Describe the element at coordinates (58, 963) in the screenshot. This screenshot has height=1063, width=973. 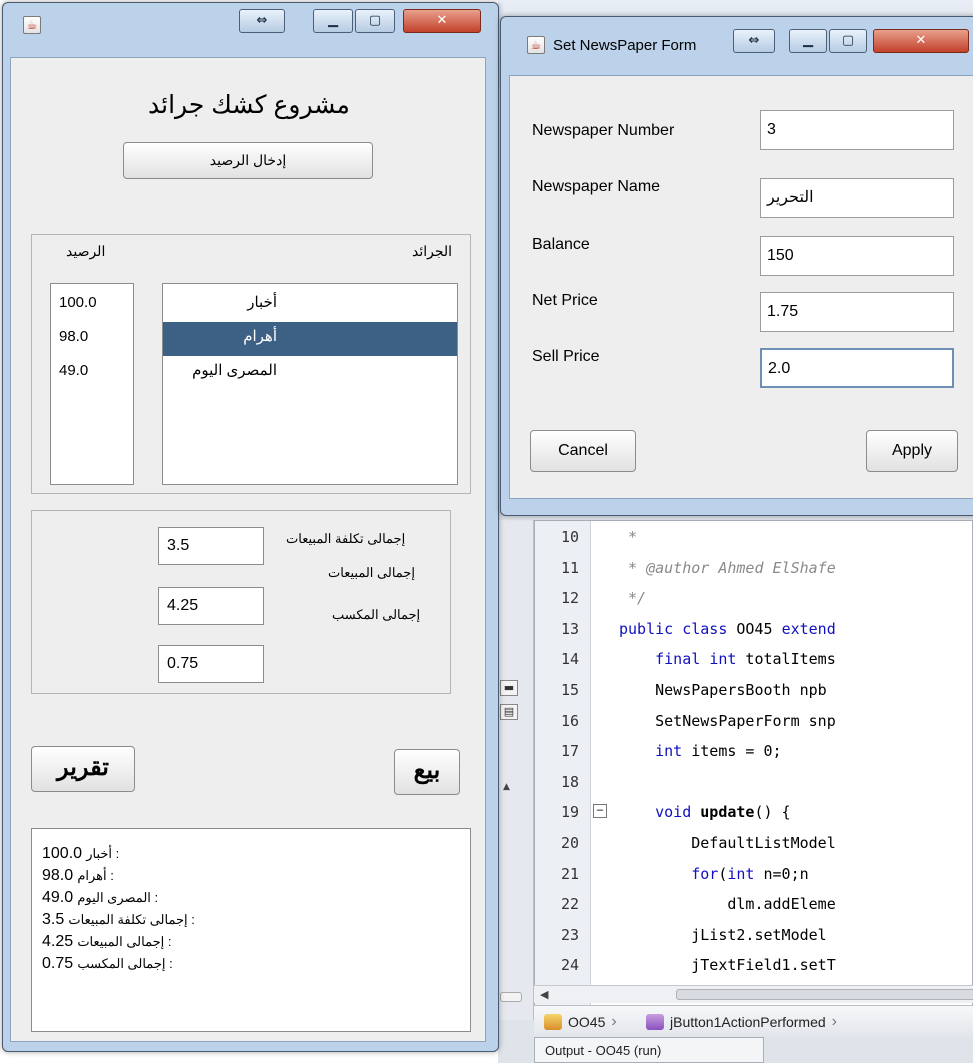
I see `report-line-value: 0.75` at that location.